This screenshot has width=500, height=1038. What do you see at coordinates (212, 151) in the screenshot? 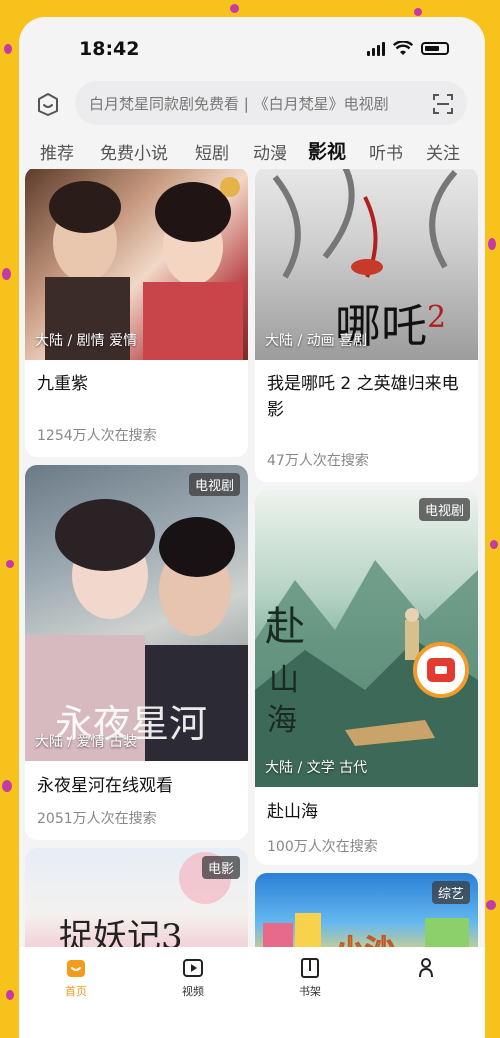
I see `tab-short-drama: 短剧` at bounding box center [212, 151].